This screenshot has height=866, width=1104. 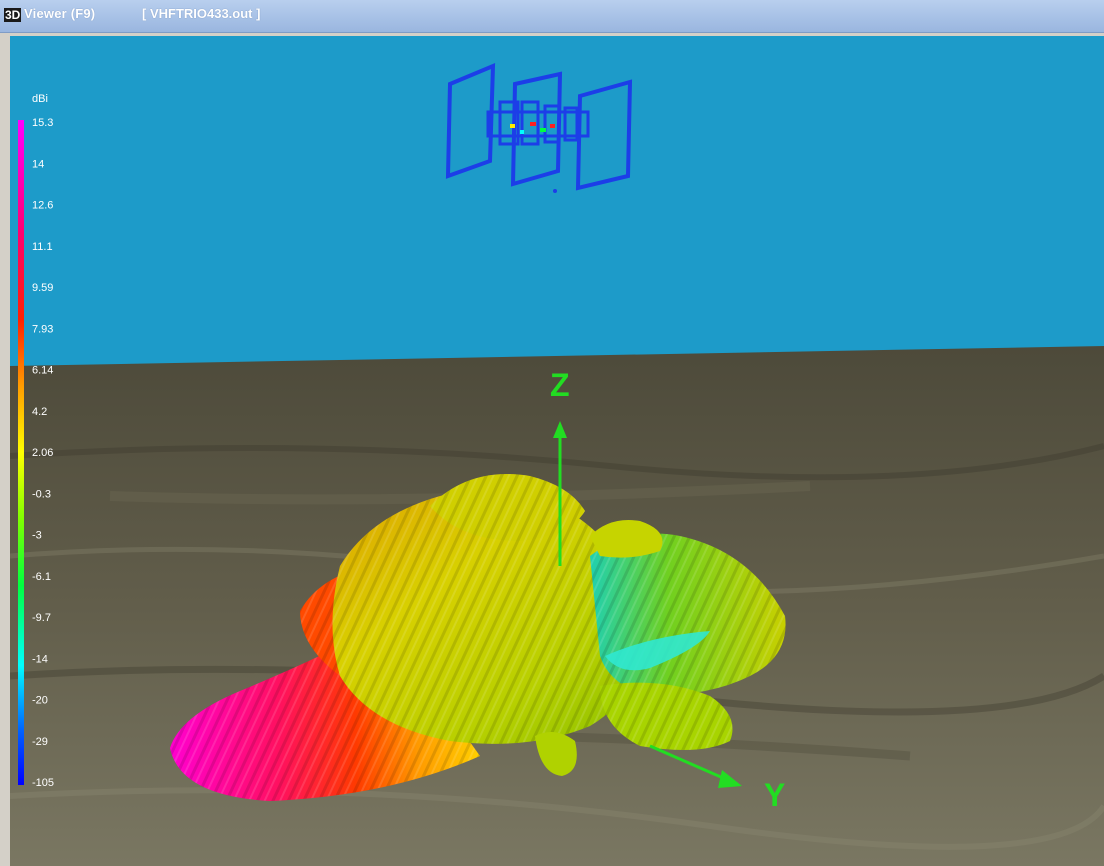 I want to click on scale-unit-label: dBi, so click(x=40, y=99).